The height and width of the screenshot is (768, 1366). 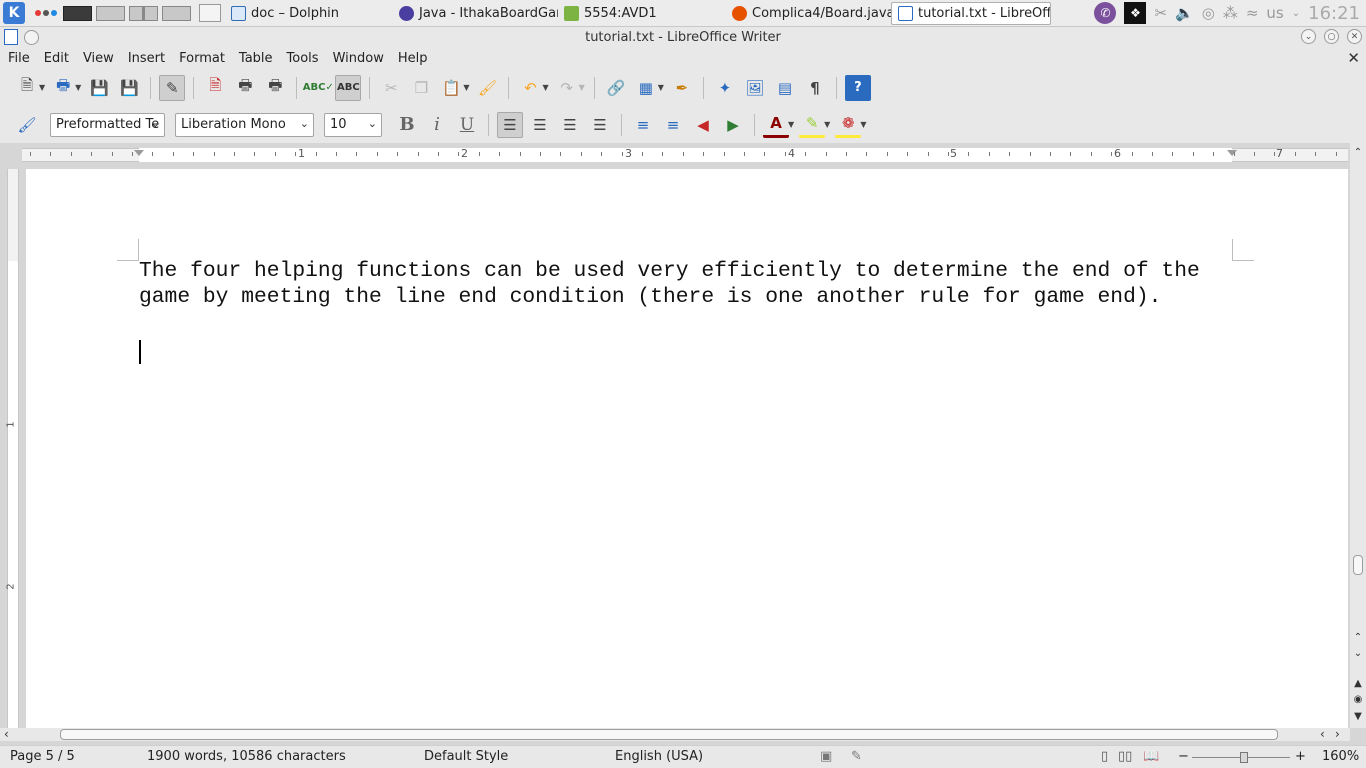 I want to click on underline-icon: U, so click(x=467, y=125).